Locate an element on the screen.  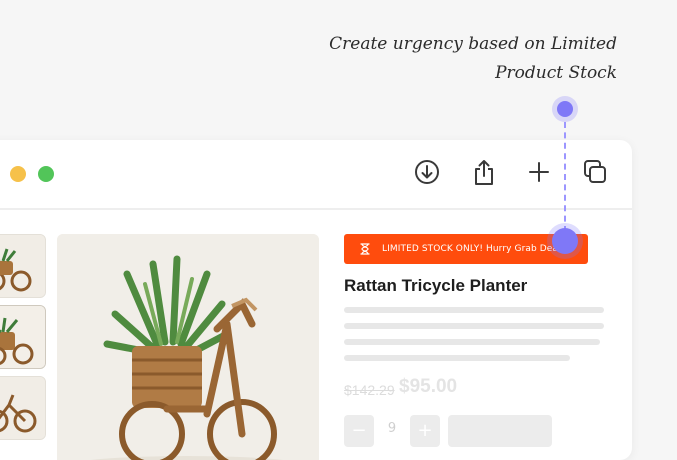
quantity-decrease-button: − is located at coordinates (359, 431).